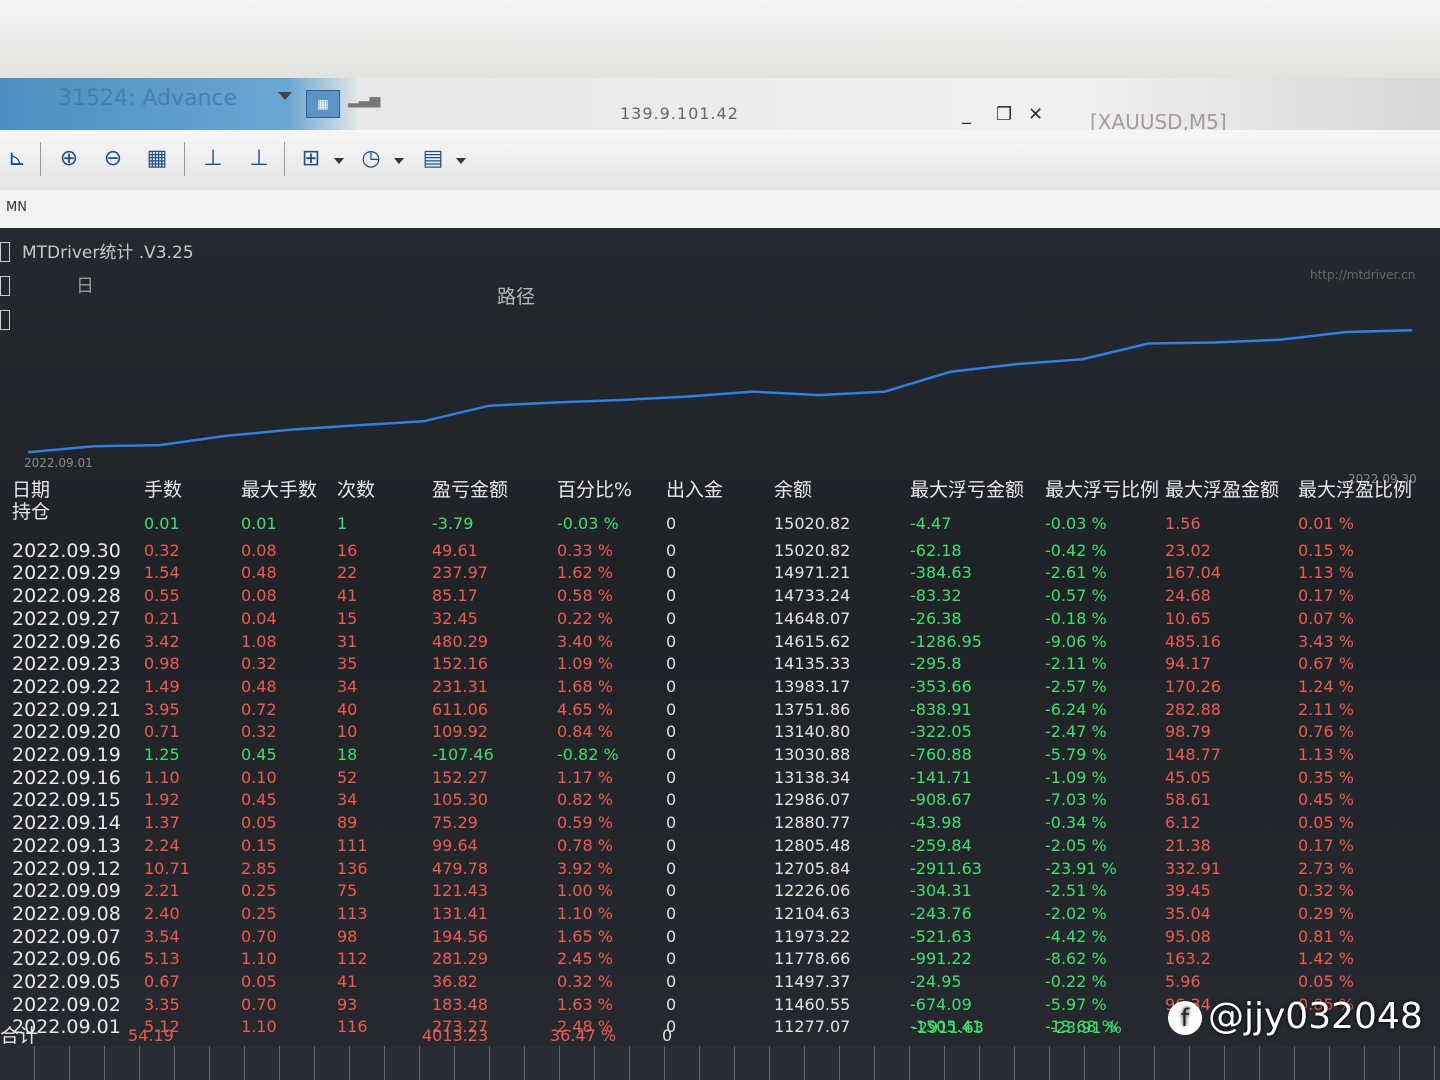 The height and width of the screenshot is (1080, 1440). What do you see at coordinates (347, 641) in the screenshot?
I see `count-cell: 31` at bounding box center [347, 641].